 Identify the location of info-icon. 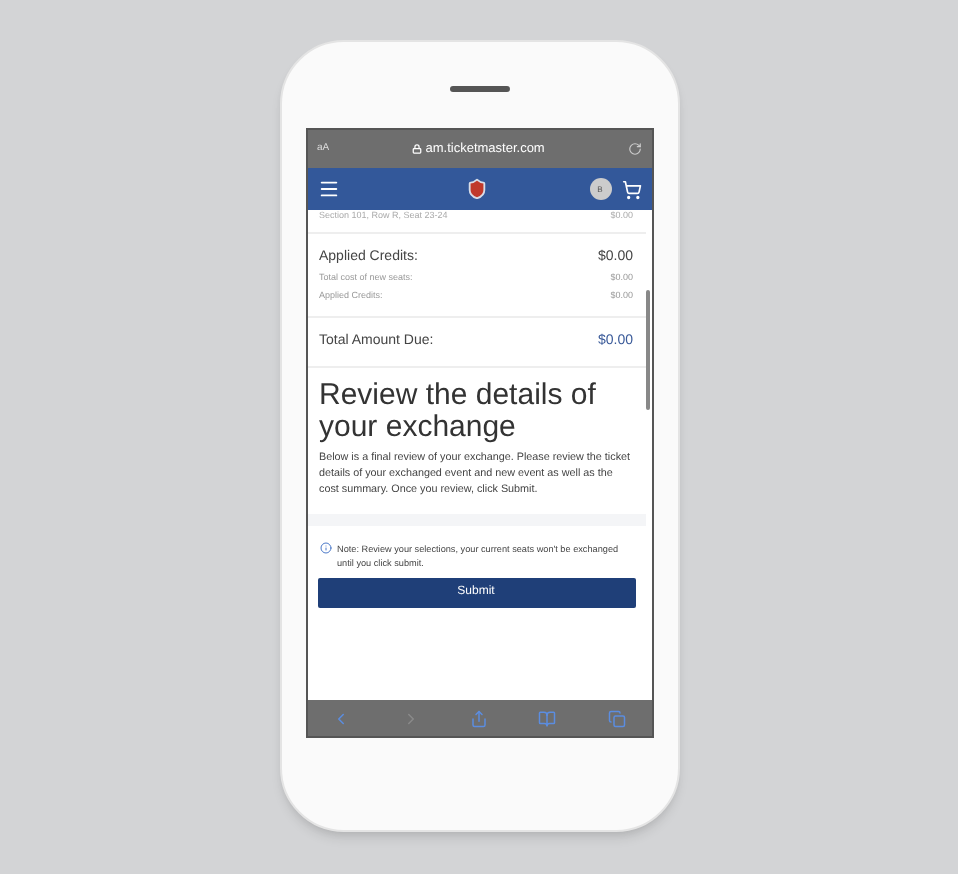
(325, 548).